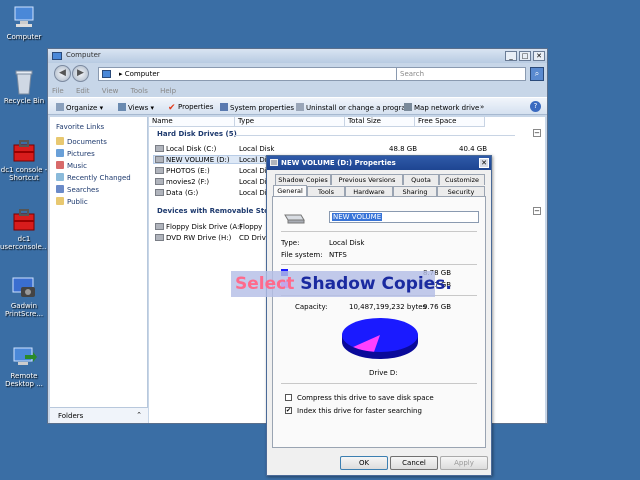 The width and height of the screenshot is (640, 480). What do you see at coordinates (376, 284) in the screenshot?
I see `caption-shadow-copies: Shadow Copies.` at bounding box center [376, 284].